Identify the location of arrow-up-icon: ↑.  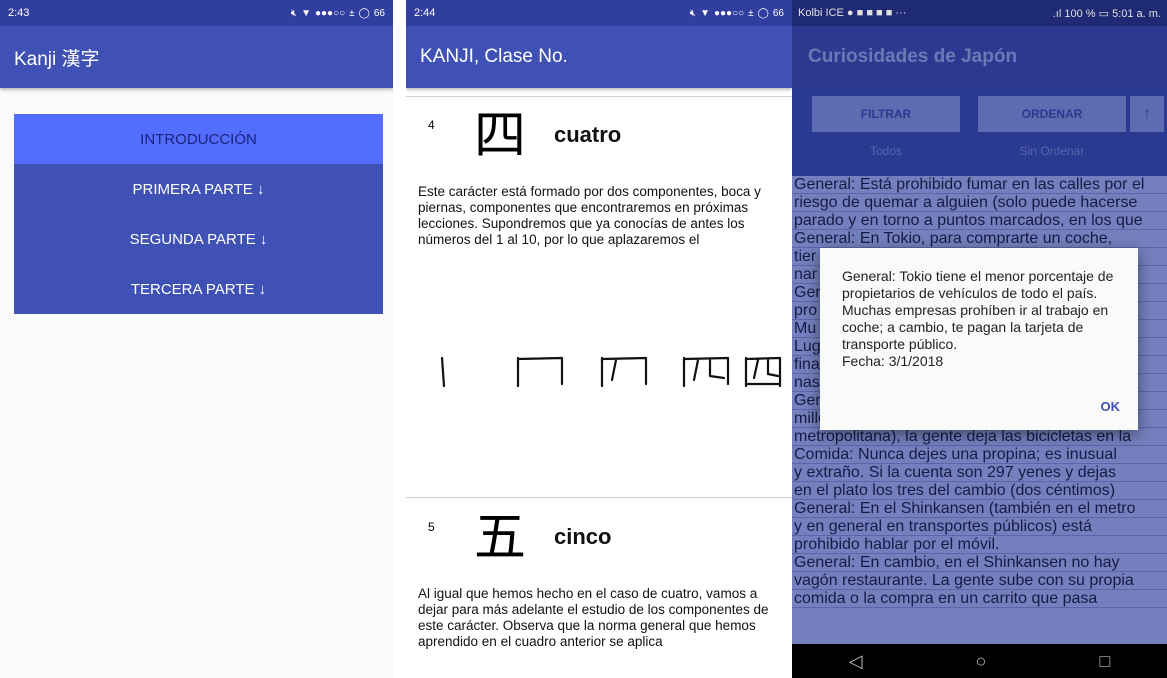
(1147, 113).